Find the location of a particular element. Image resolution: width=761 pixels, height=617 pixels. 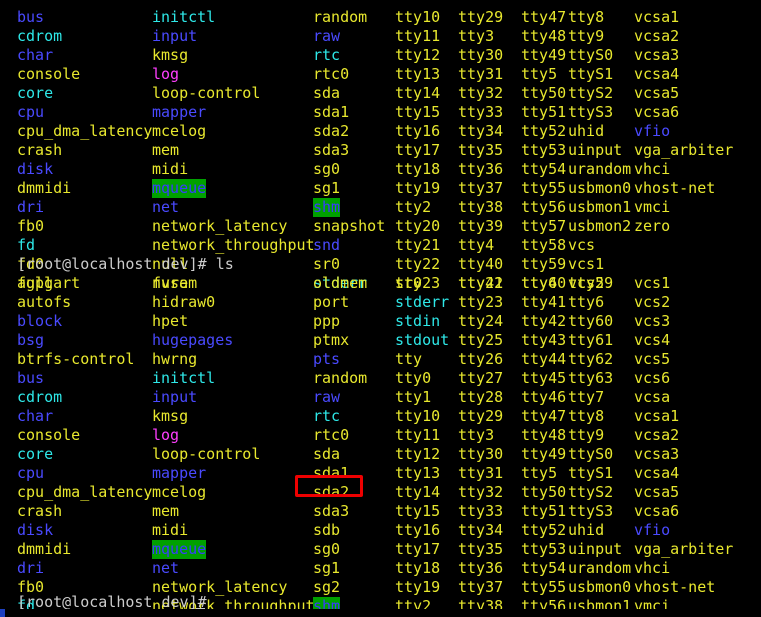

ls-entry: log is located at coordinates (166, 435).